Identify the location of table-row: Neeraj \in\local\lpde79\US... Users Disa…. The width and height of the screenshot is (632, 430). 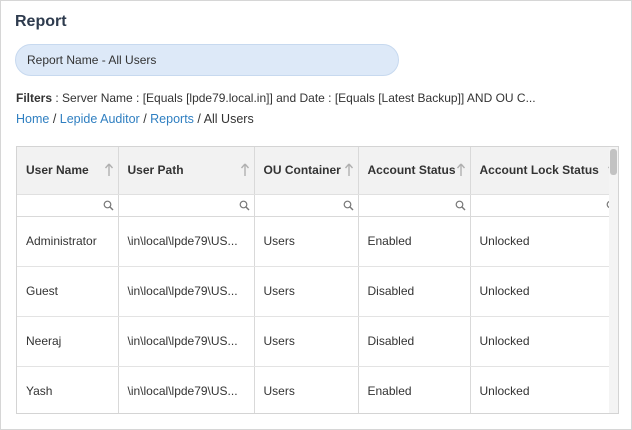
(317, 341).